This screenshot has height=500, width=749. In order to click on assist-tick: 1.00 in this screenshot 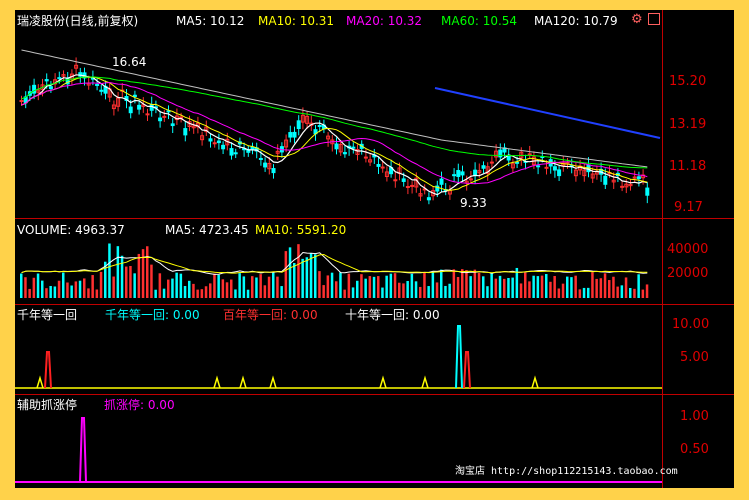, I will do `click(694, 416)`.